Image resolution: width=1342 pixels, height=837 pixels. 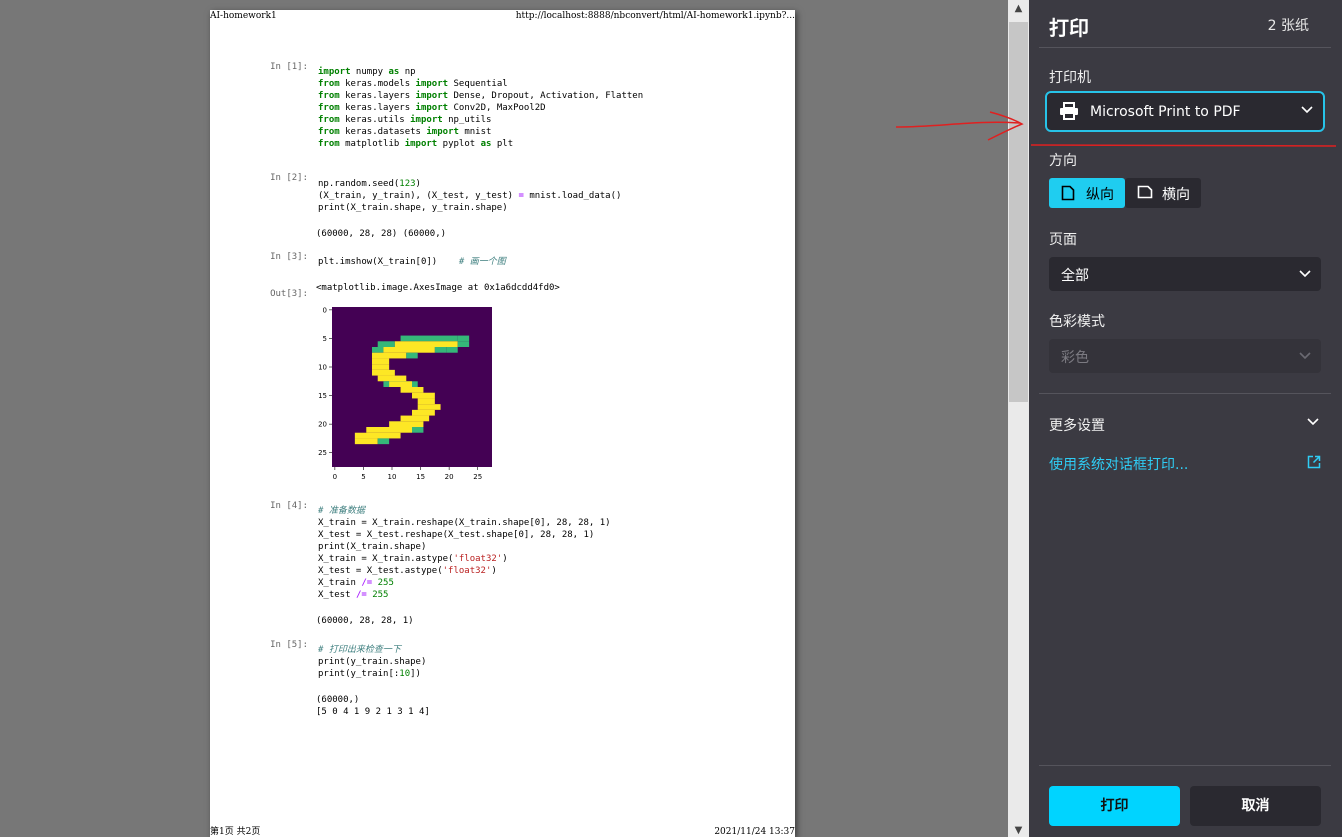 What do you see at coordinates (1069, 28) in the screenshot?
I see `panel-title: 打印` at bounding box center [1069, 28].